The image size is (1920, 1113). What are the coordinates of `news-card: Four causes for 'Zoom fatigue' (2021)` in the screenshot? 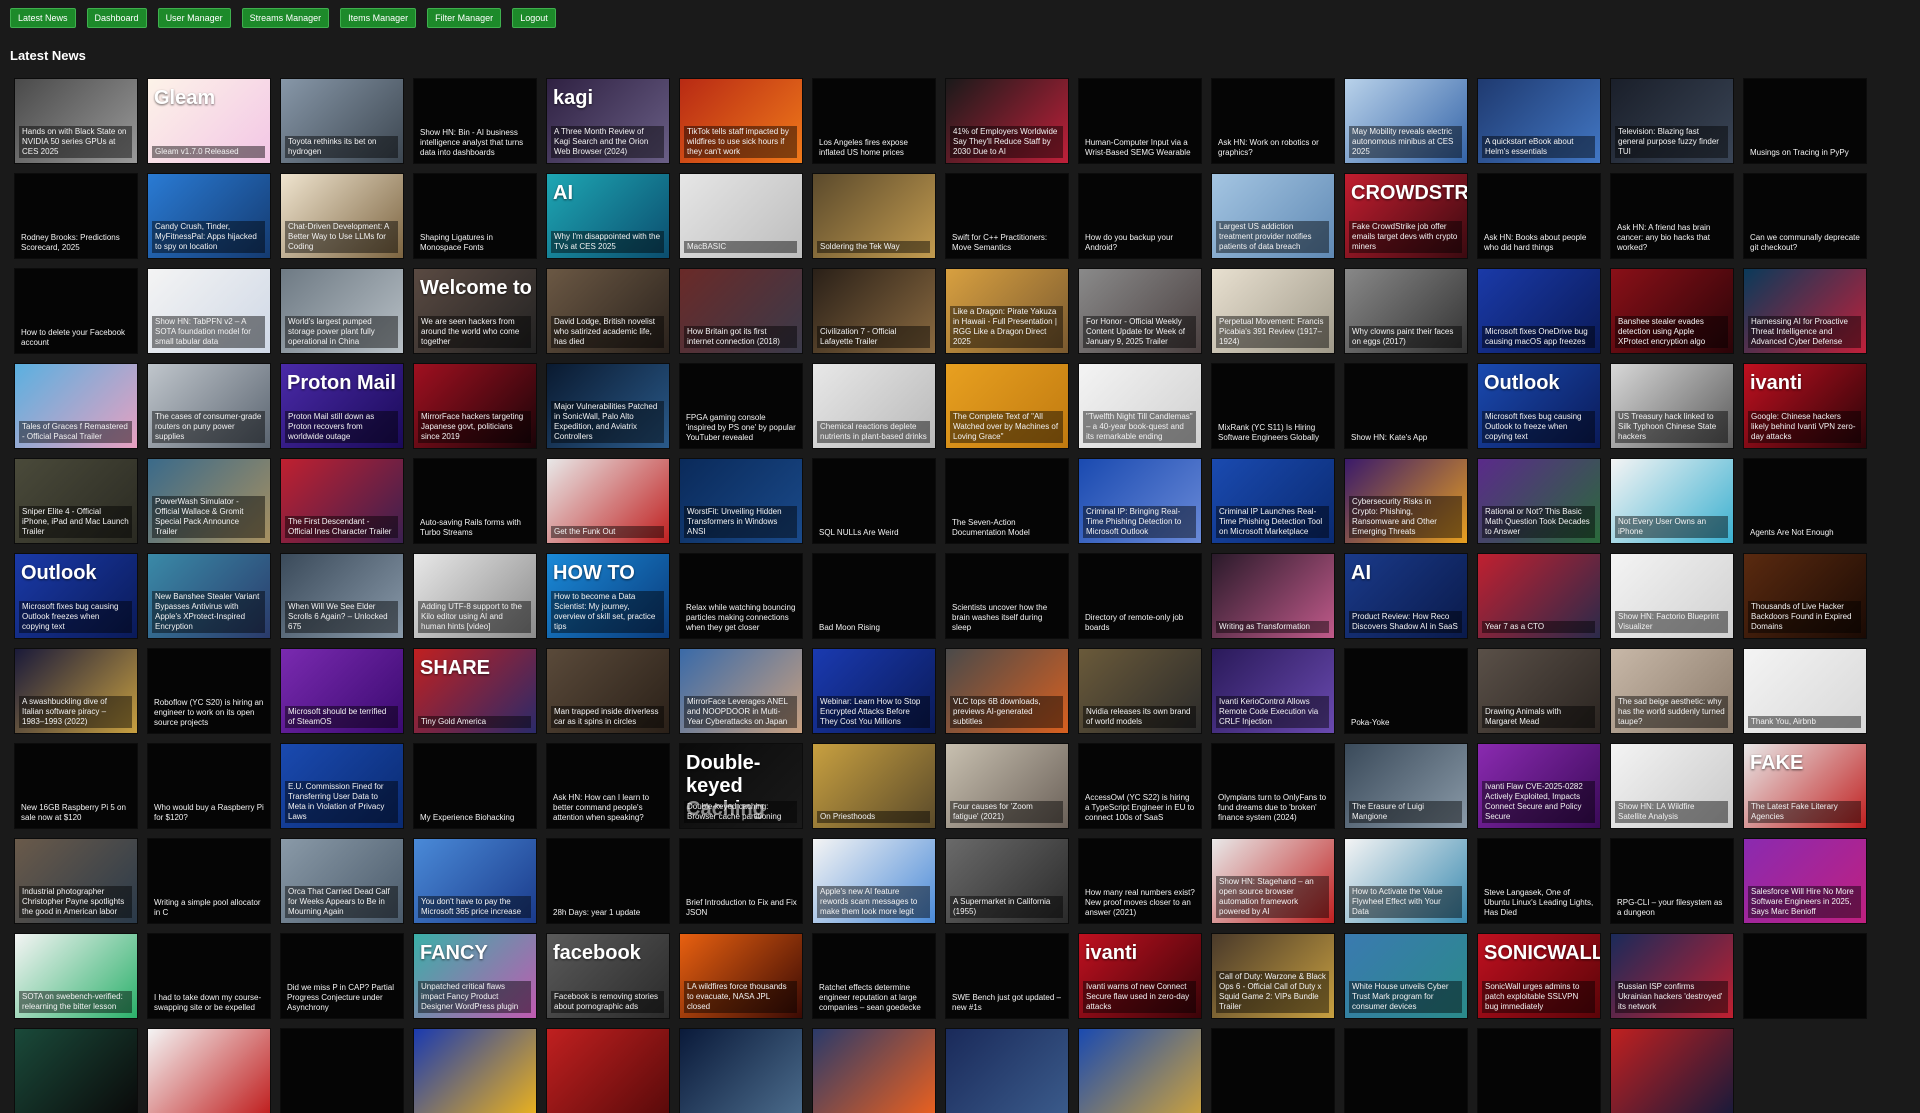 It's located at (1007, 786).